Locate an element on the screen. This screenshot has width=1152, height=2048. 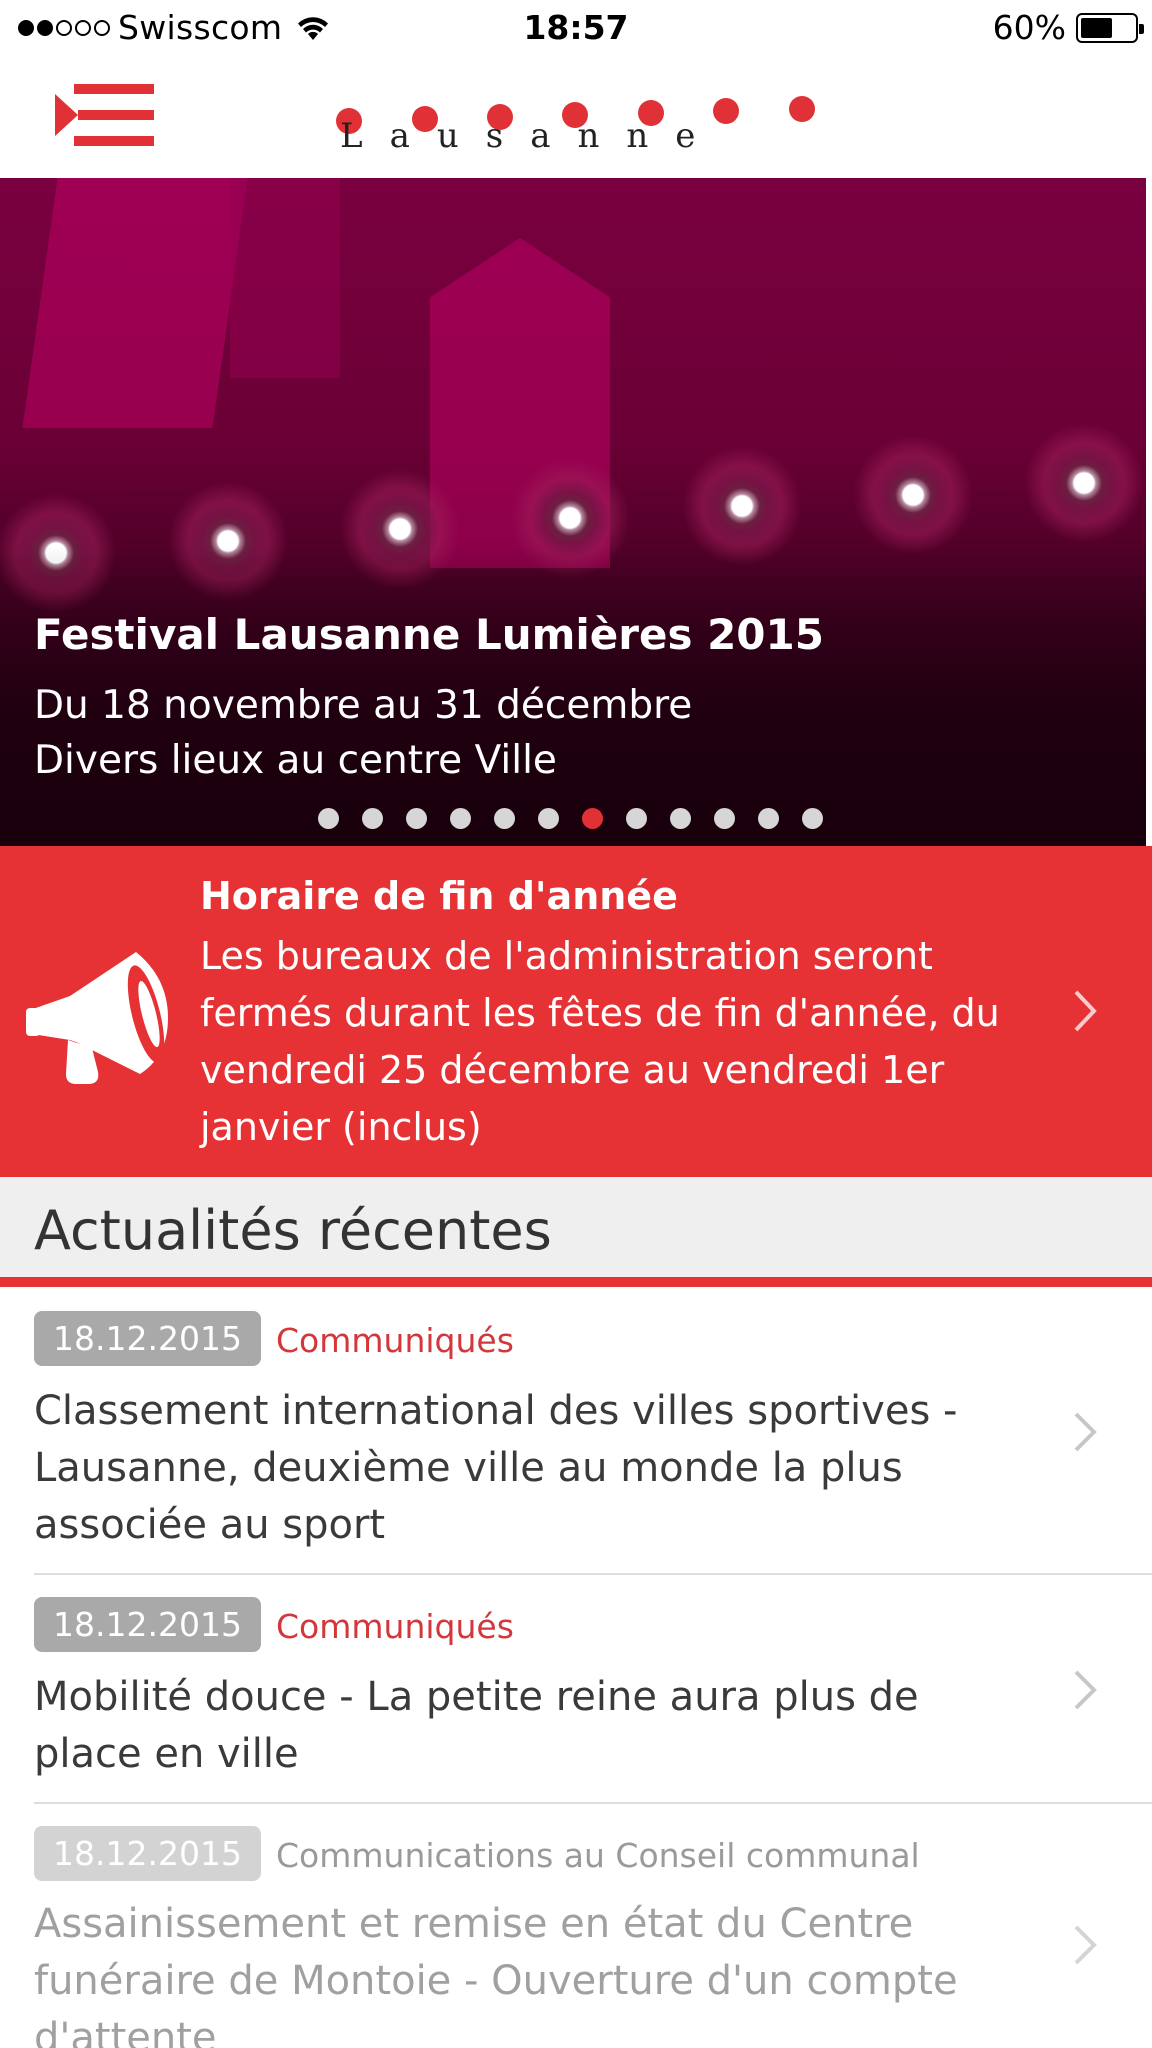
hero-title: Festival Lausanne Lumières 2015 is located at coordinates (429, 634).